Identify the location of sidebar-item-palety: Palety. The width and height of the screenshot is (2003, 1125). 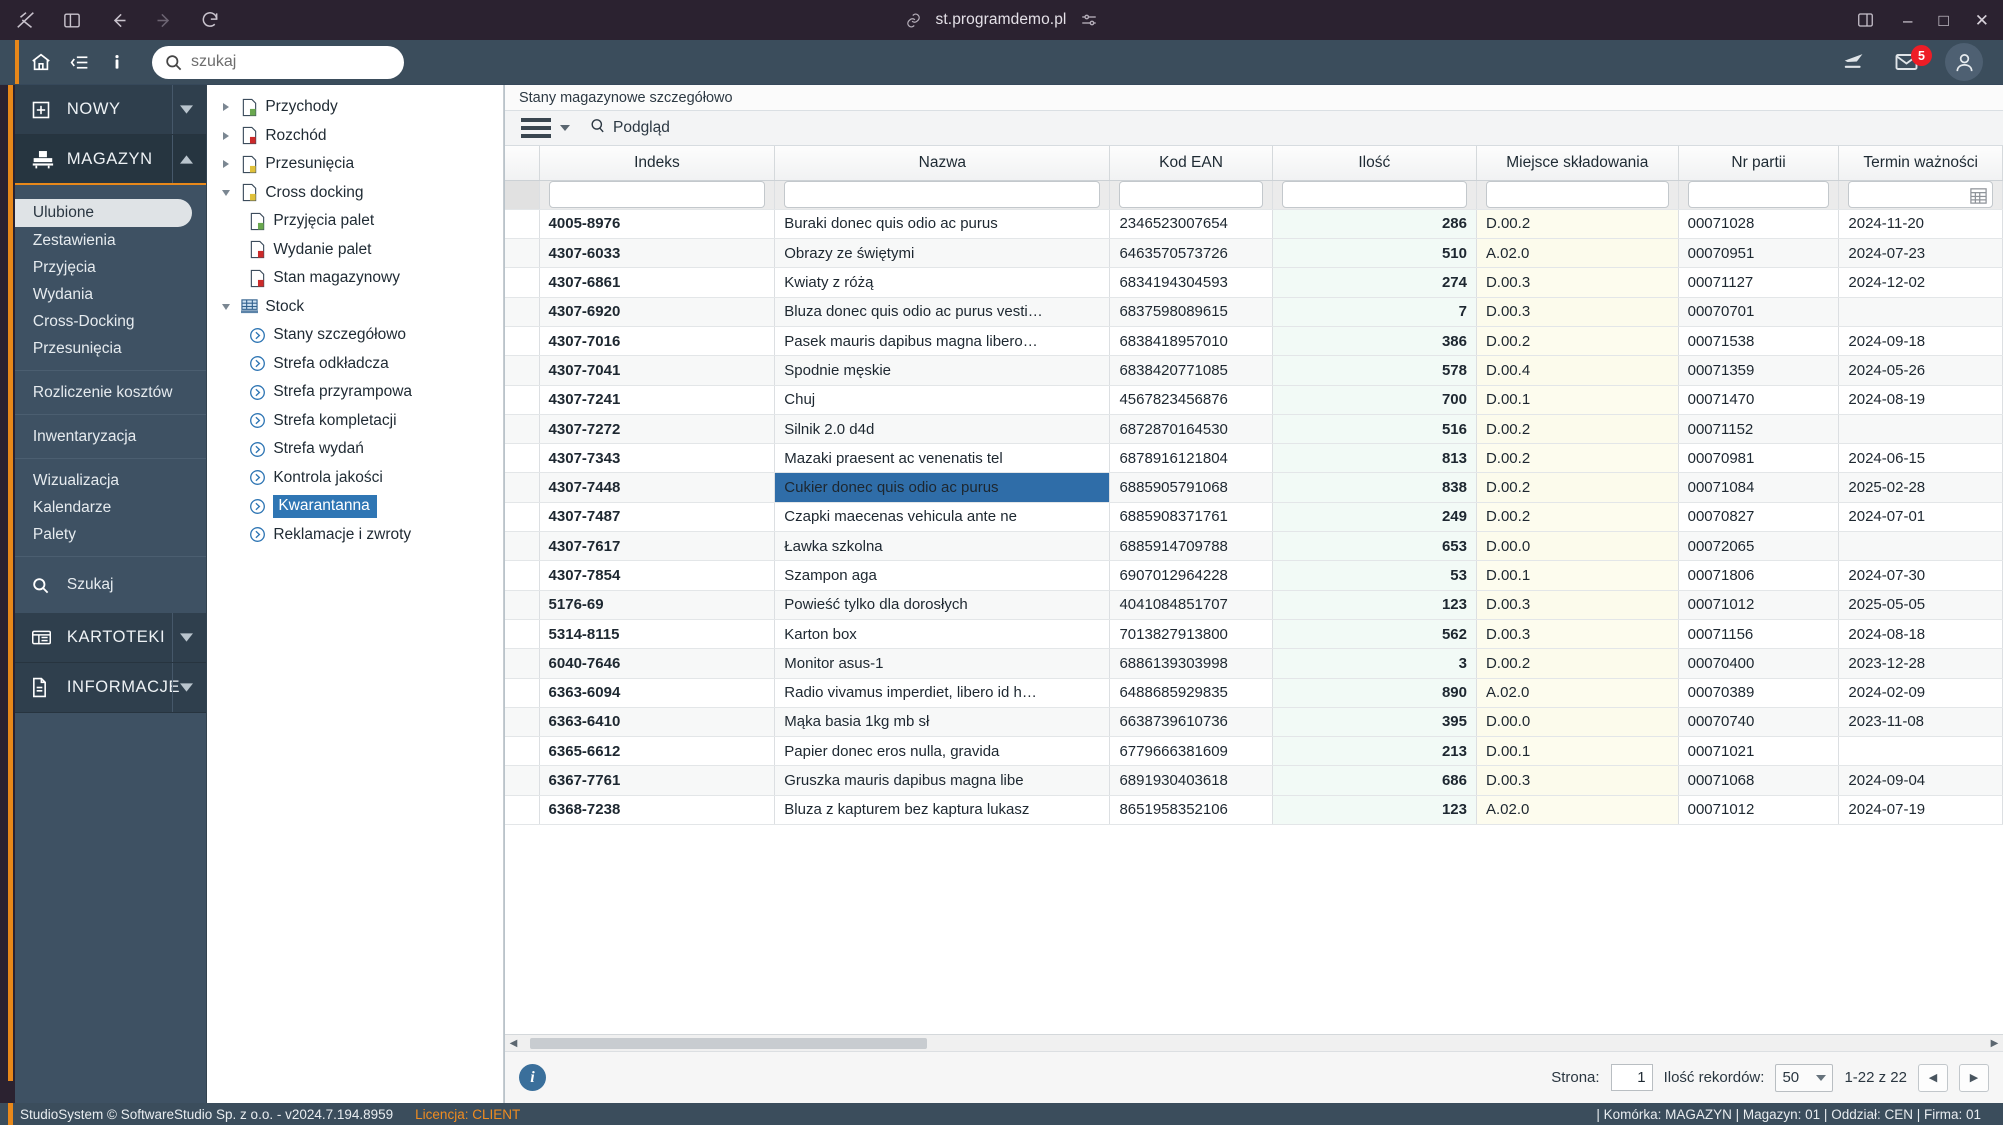
(110, 534).